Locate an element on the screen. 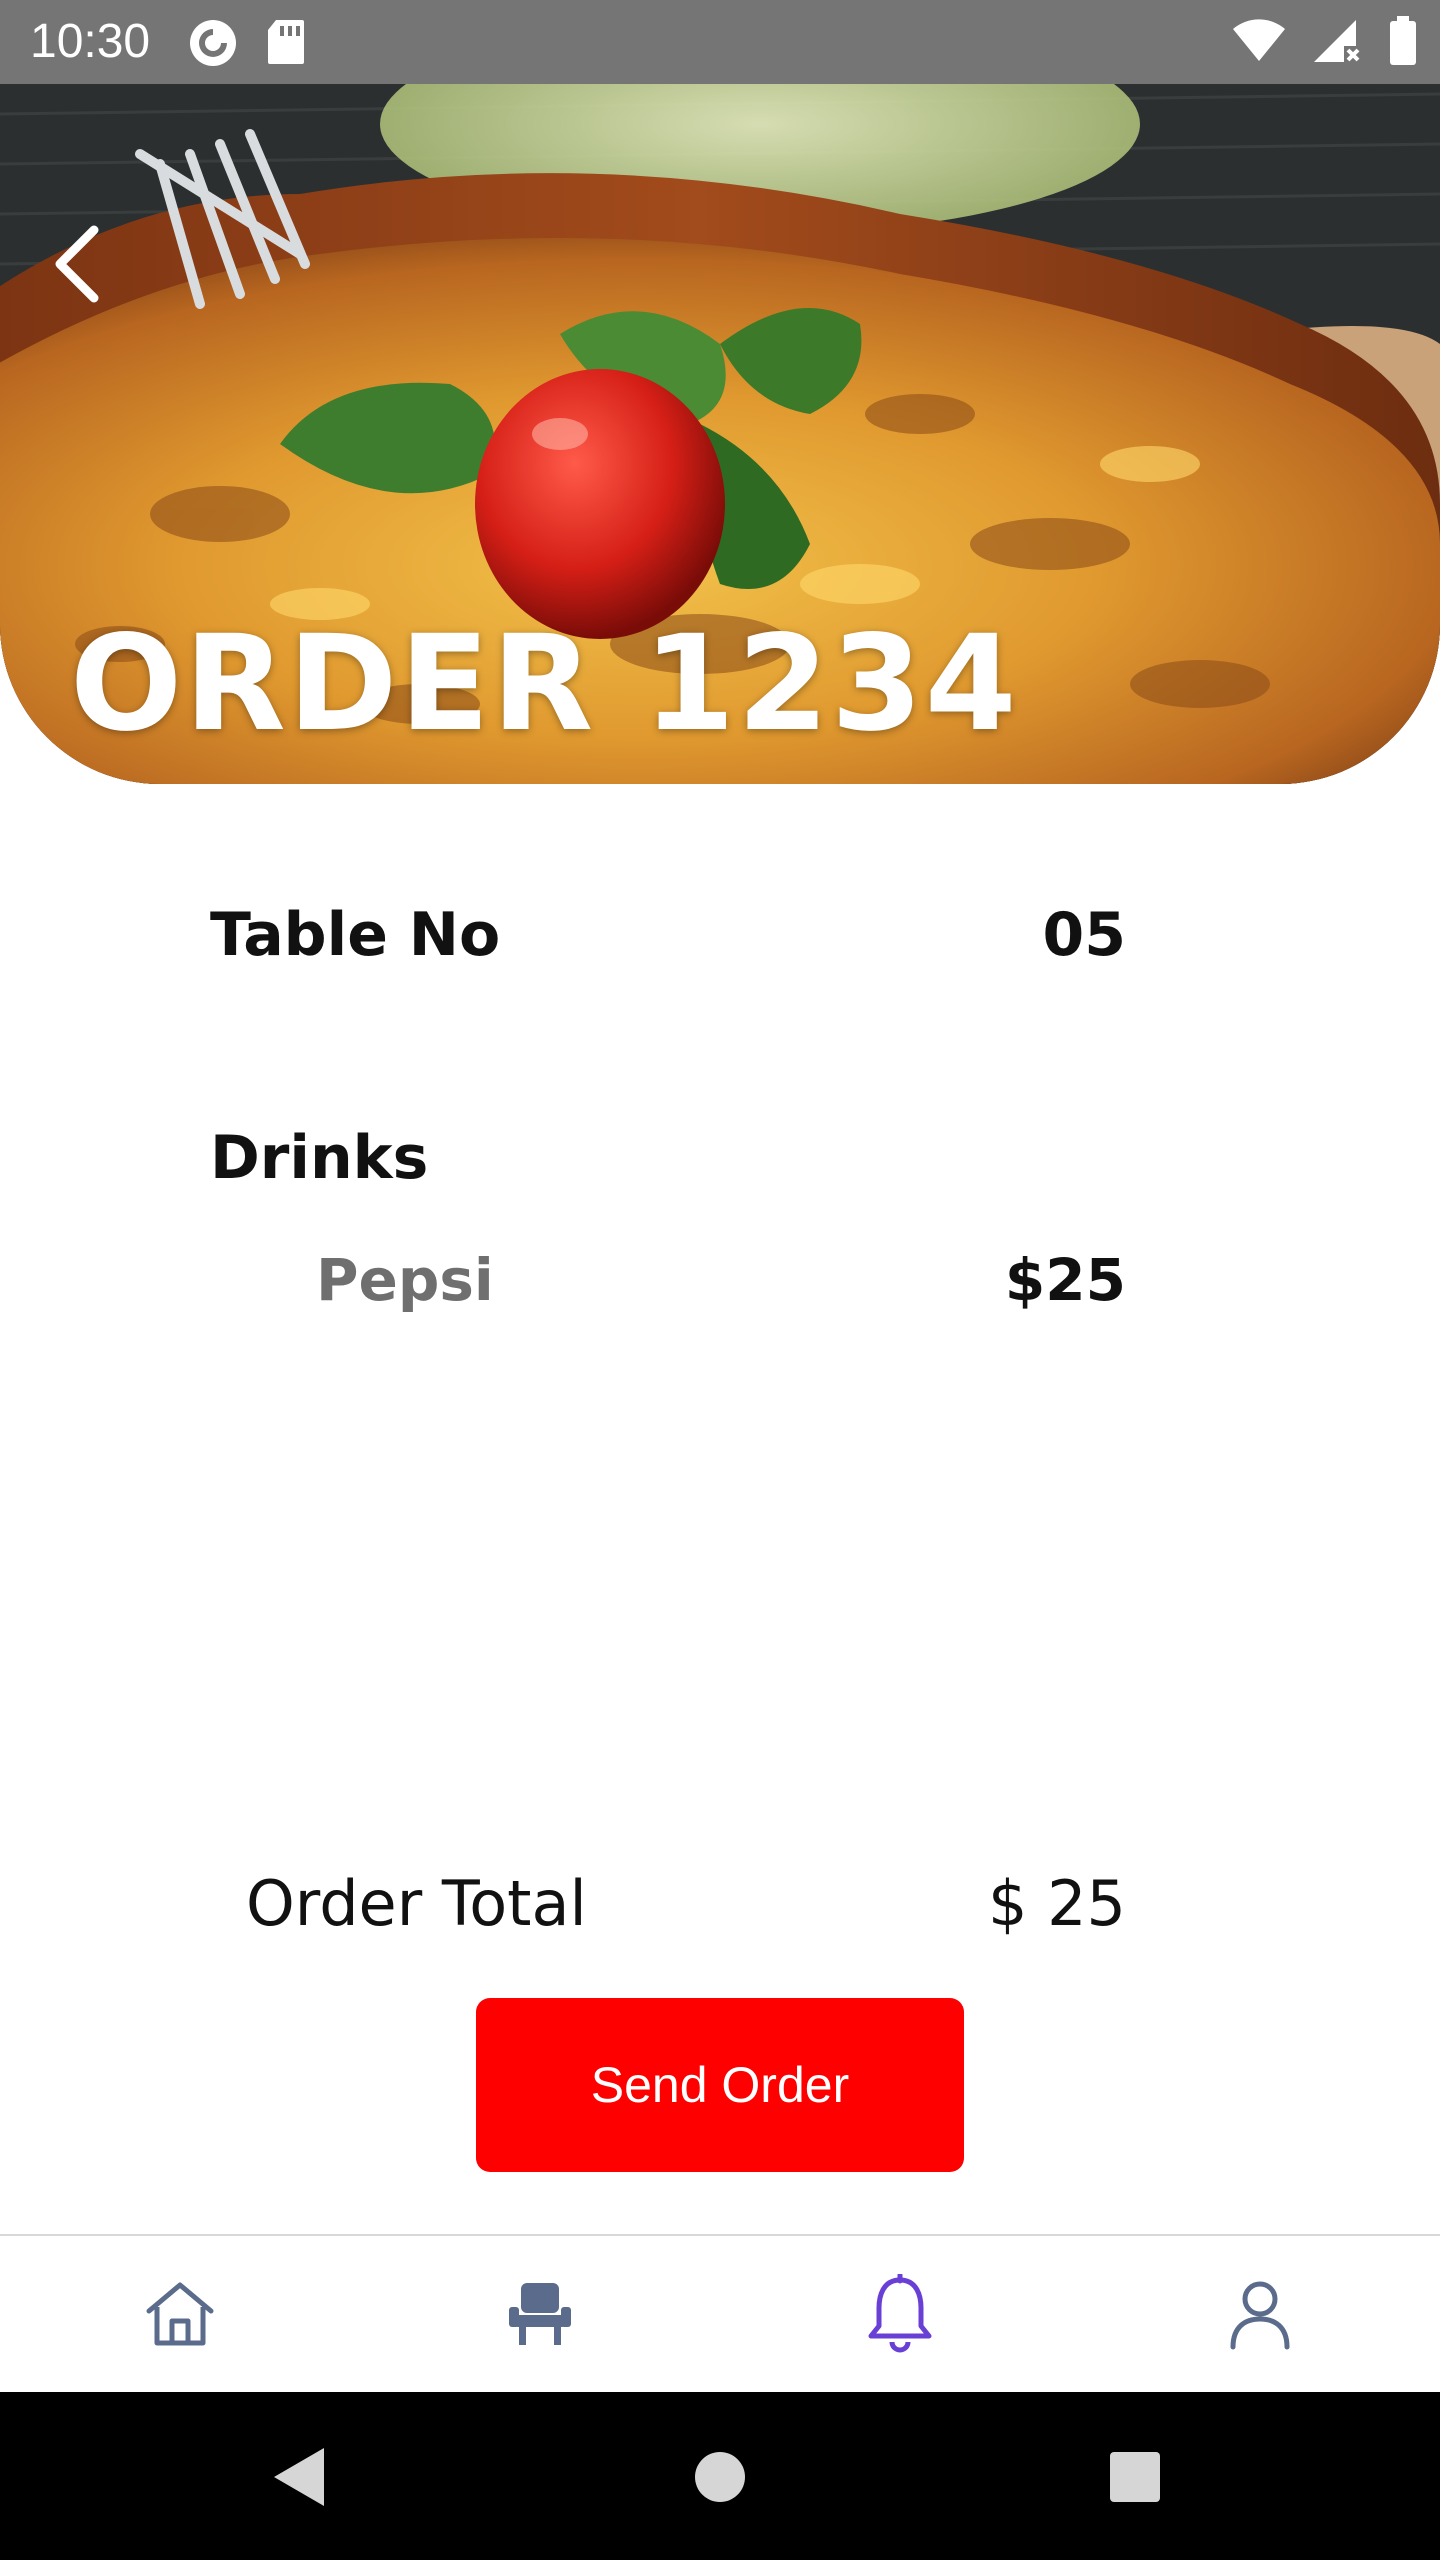  circle-home-icon is located at coordinates (720, 2477).